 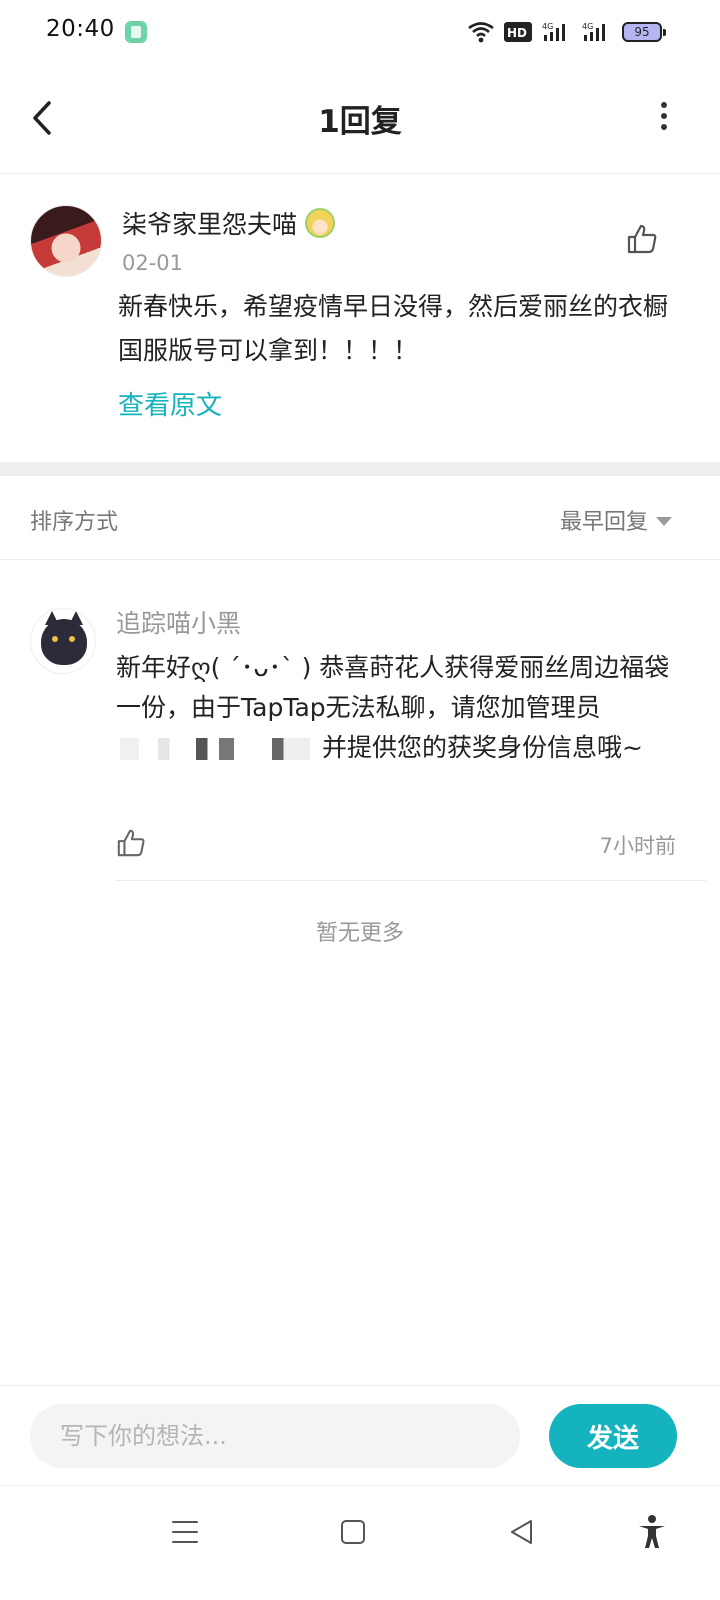 I want to click on system-nav-bar, so click(x=360, y=1542).